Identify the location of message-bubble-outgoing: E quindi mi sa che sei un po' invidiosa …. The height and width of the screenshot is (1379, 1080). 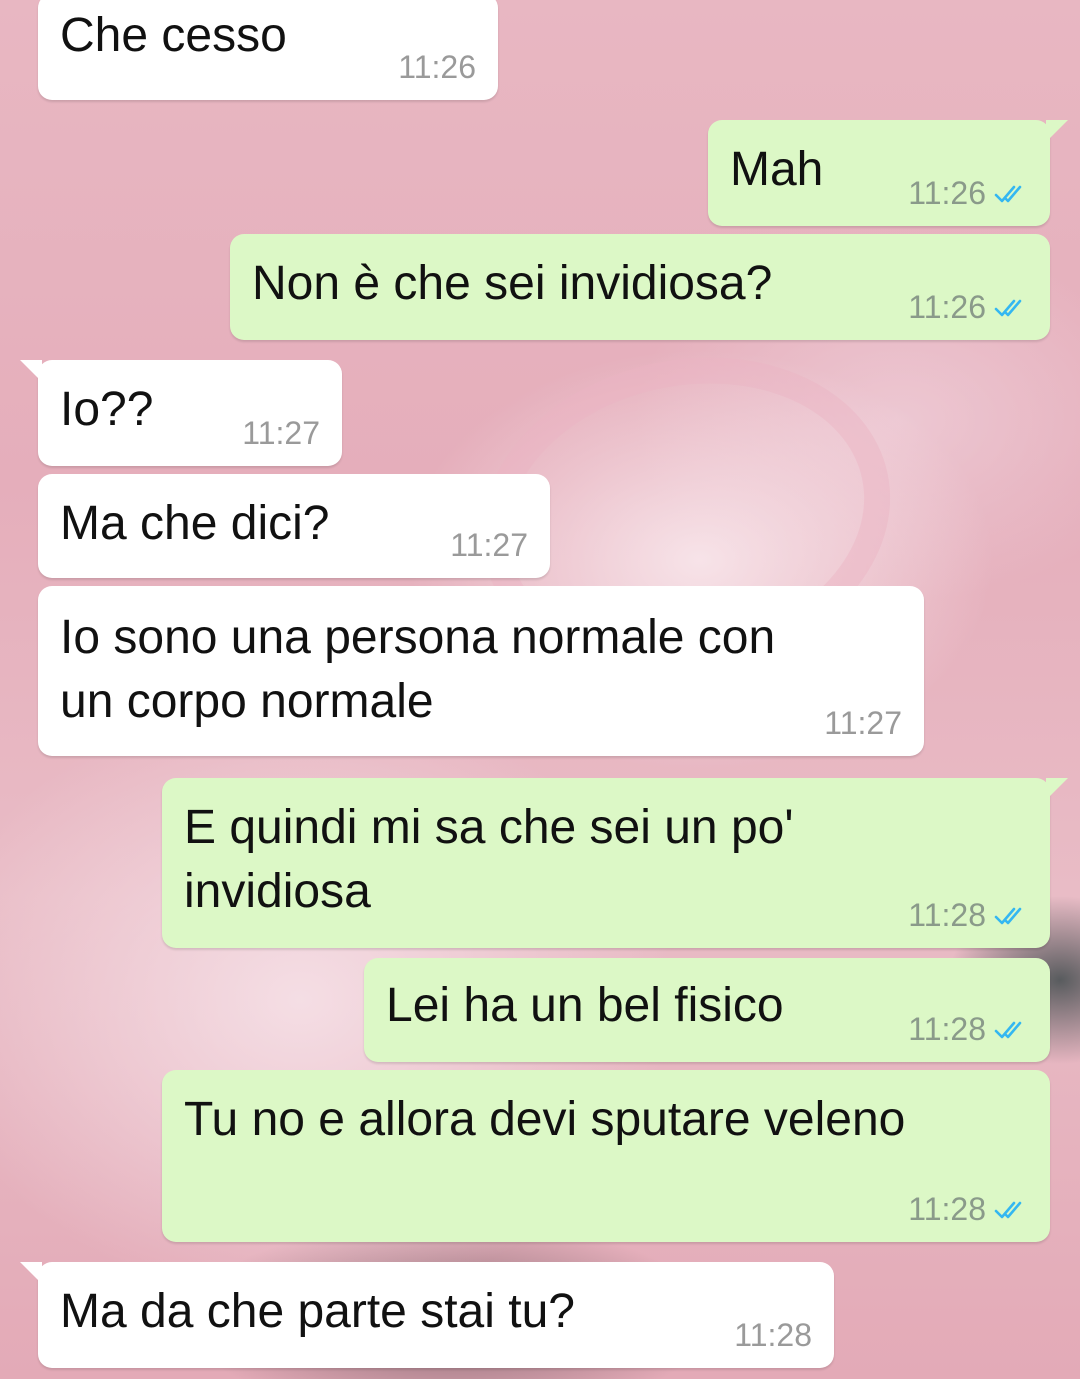
(615, 863).